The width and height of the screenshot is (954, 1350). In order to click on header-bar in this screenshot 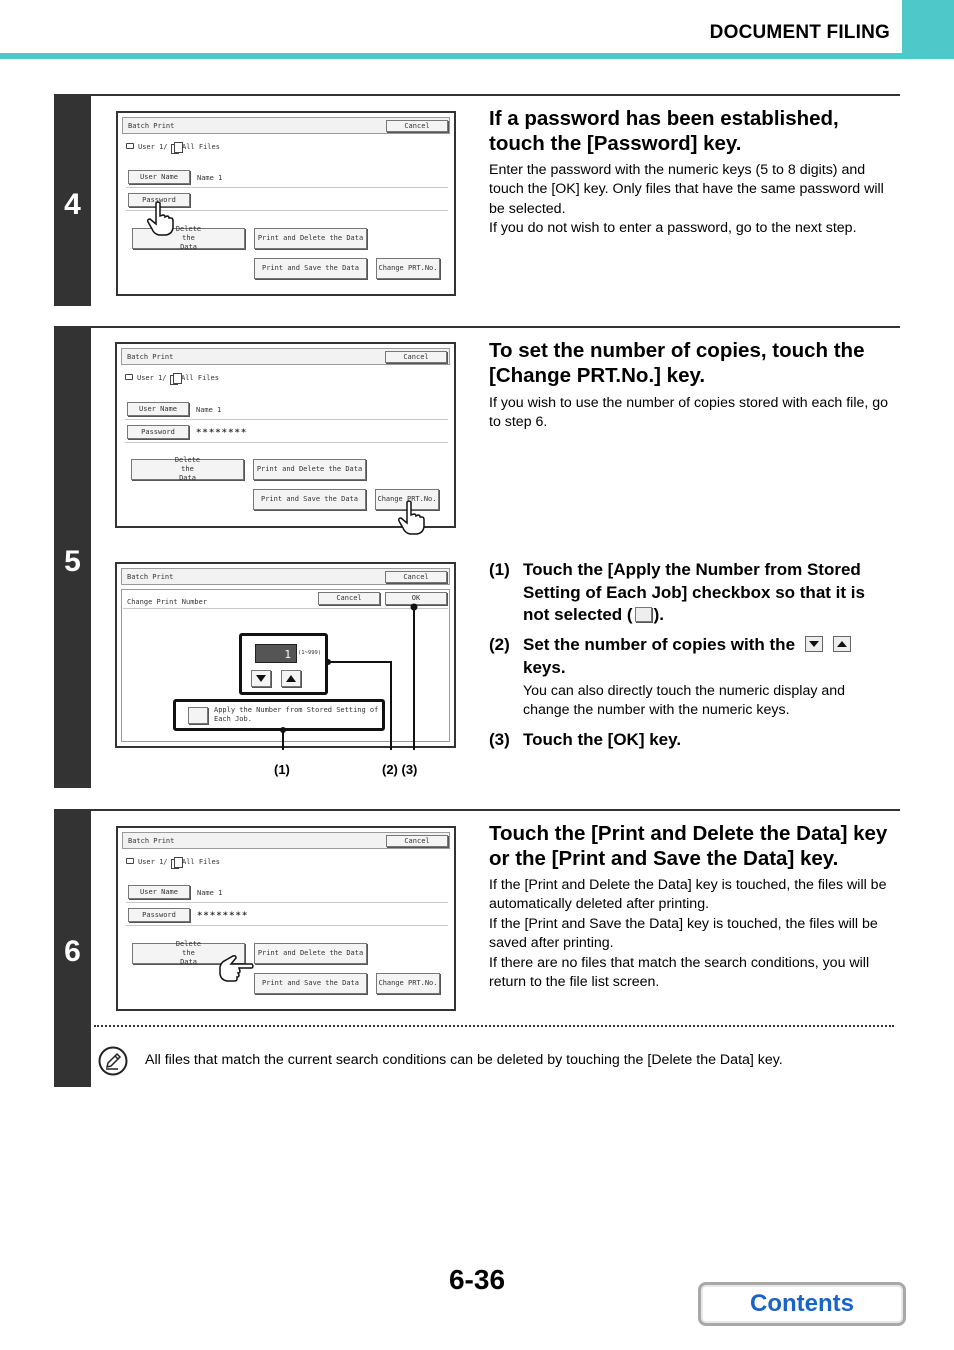, I will do `click(477, 56)`.